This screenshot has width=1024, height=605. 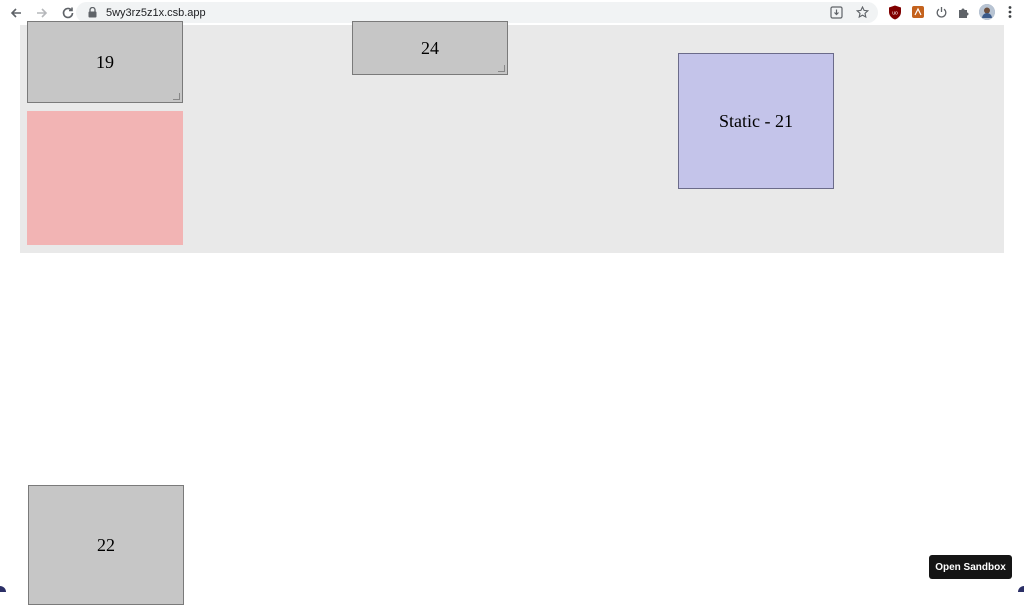 I want to click on grid-item-24: 24, so click(x=430, y=48).